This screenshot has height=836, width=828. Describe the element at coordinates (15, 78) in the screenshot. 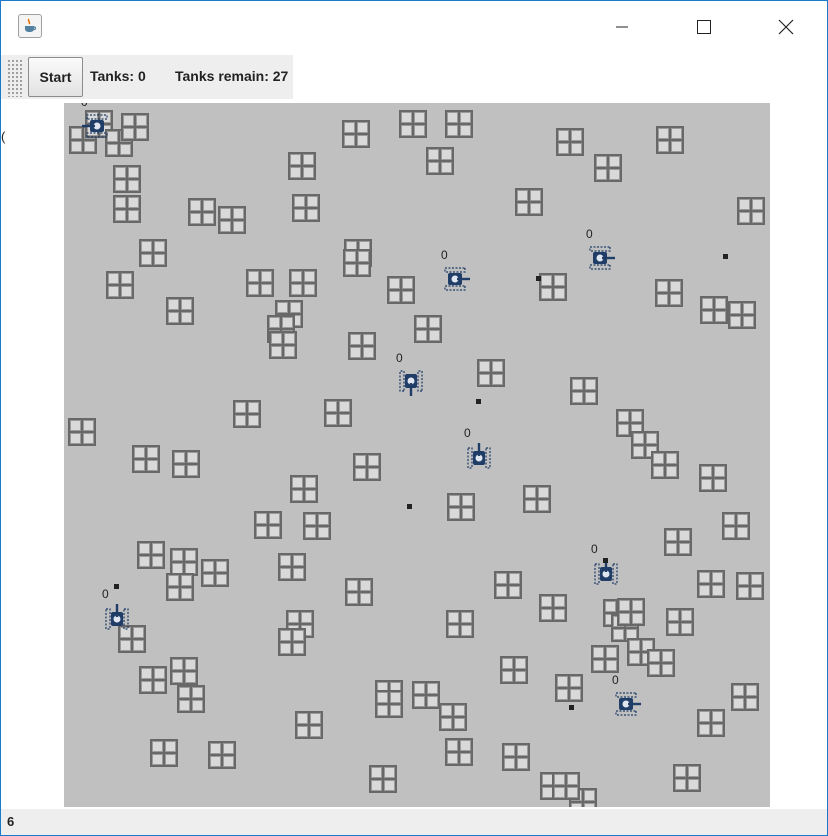

I see `toolbar-grip-handle` at that location.